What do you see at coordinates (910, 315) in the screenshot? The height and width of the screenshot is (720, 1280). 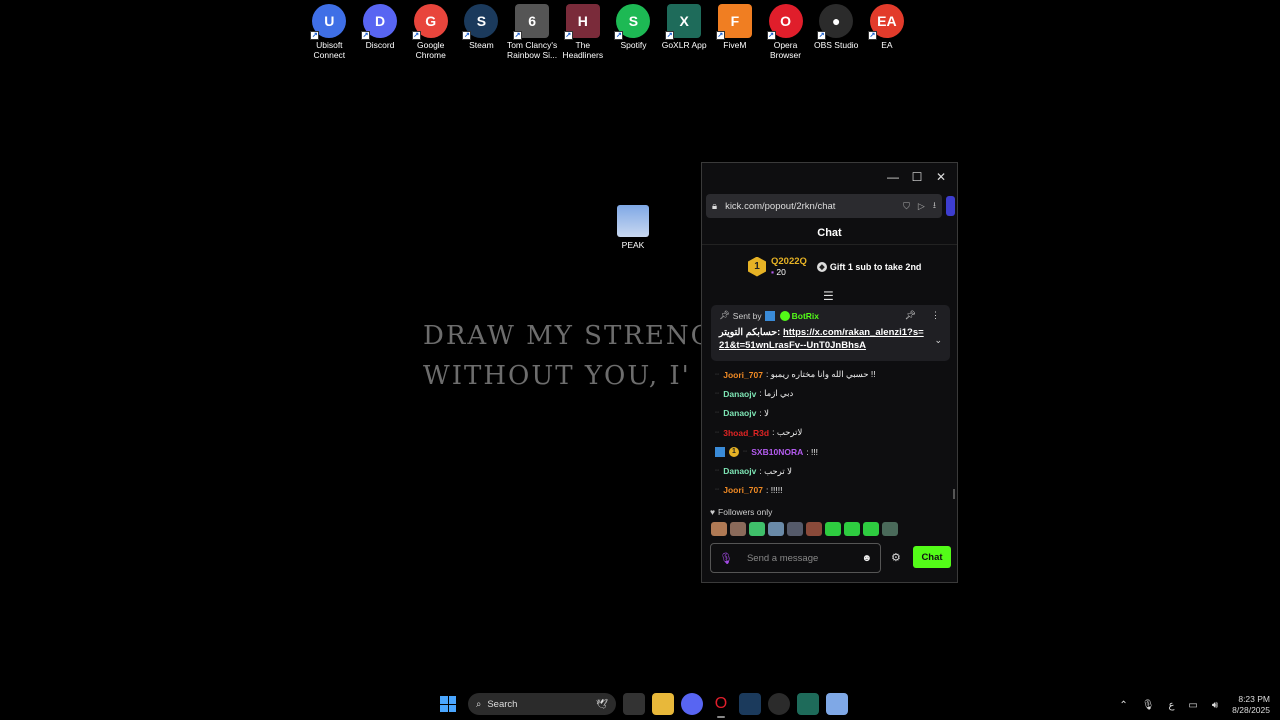 I see `unpin-icon: 📌︎` at bounding box center [910, 315].